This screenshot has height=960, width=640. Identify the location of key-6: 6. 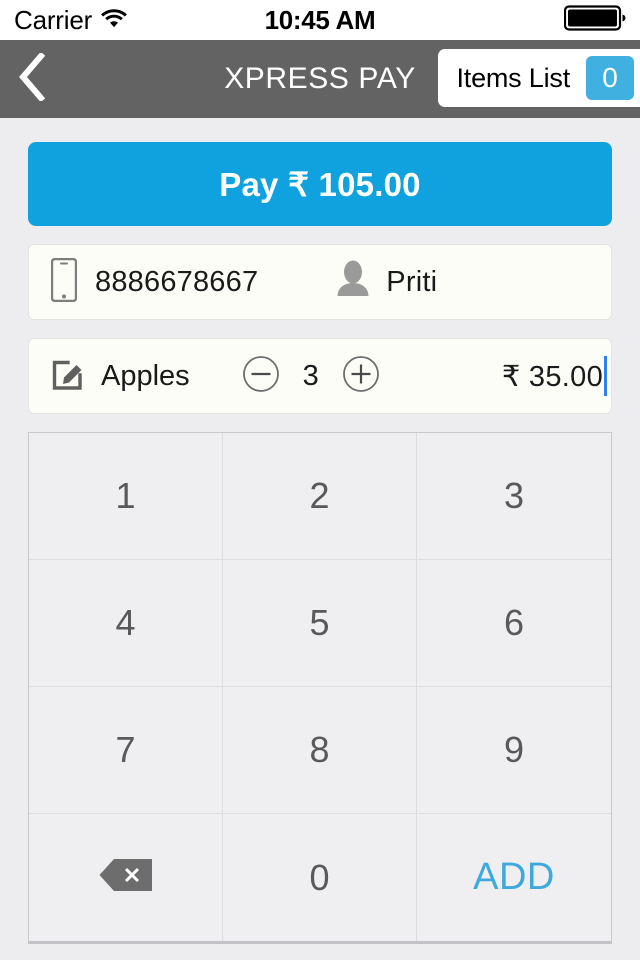
(514, 623).